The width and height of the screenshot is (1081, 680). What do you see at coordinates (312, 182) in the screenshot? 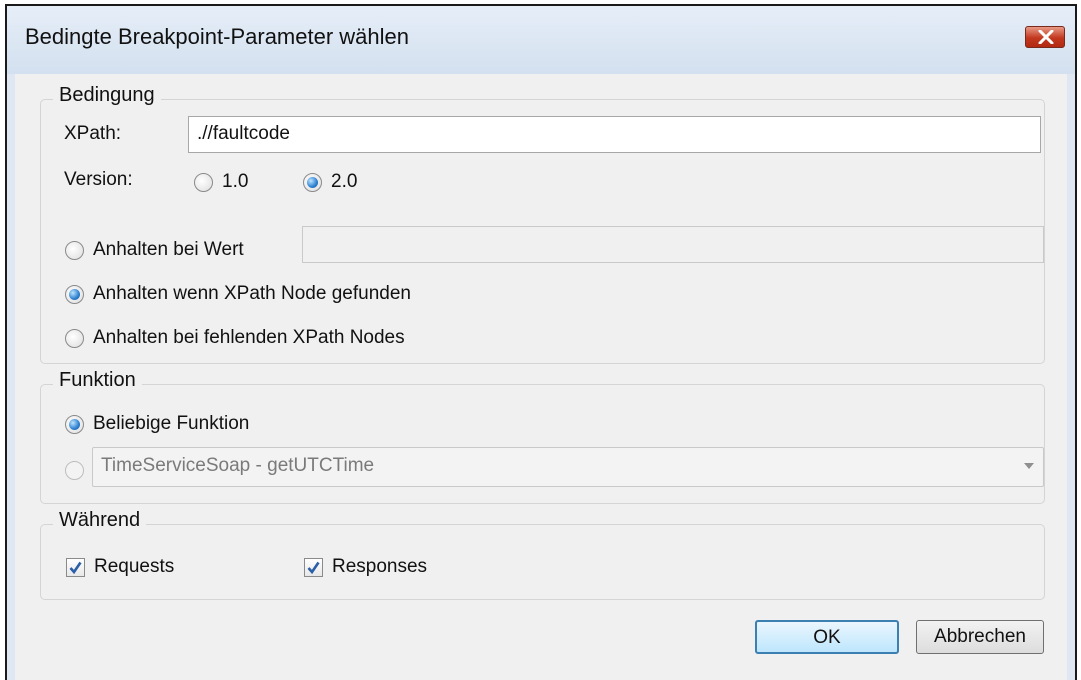
I see `version-2-0-radio` at bounding box center [312, 182].